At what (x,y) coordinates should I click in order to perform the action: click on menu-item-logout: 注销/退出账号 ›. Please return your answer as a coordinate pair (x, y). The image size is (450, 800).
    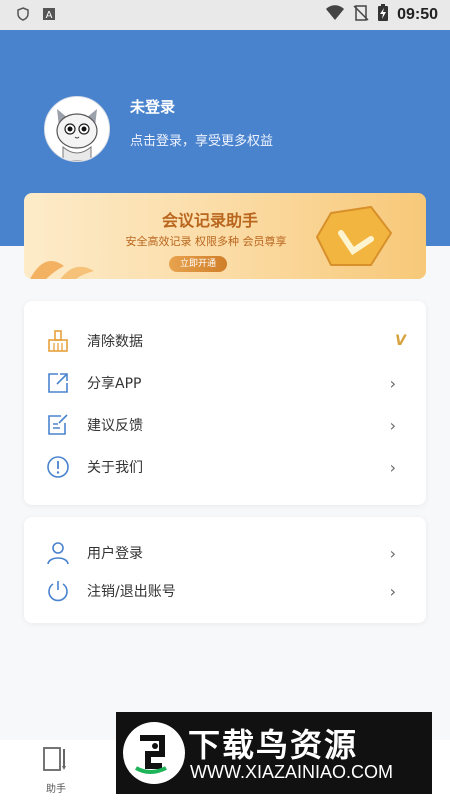
    Looking at the image, I should click on (225, 591).